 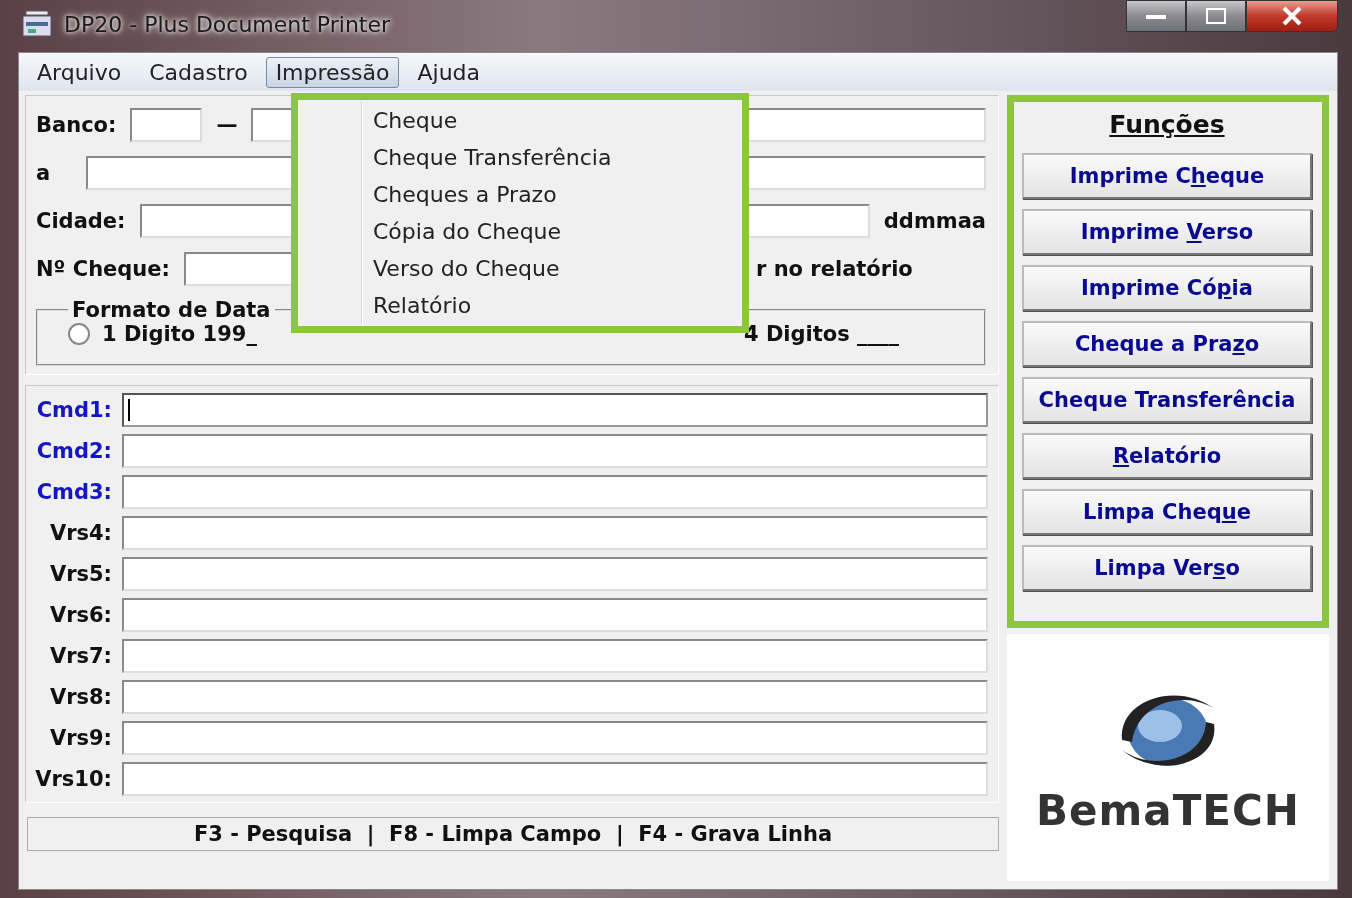 I want to click on field-label: a, so click(x=44, y=173).